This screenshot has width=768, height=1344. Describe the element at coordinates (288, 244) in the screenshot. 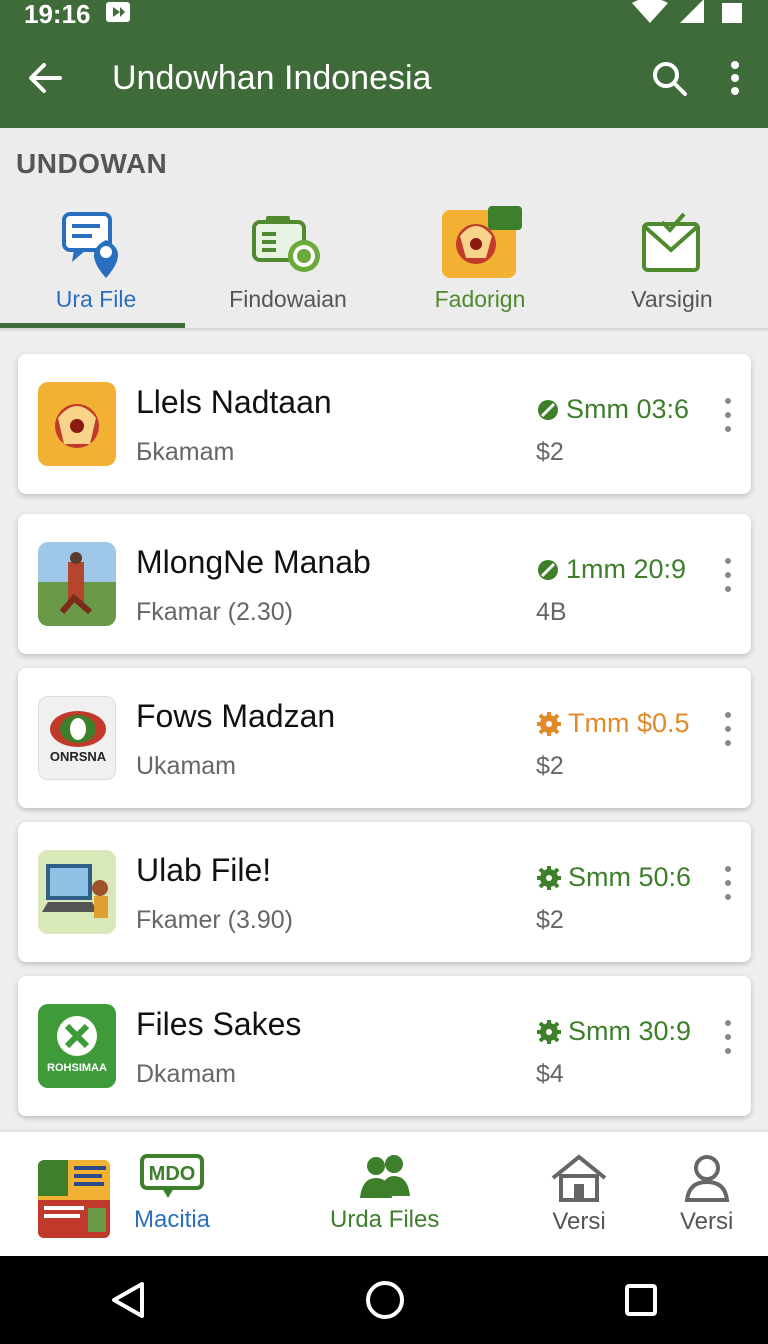

I see `camera-badge-icon` at that location.